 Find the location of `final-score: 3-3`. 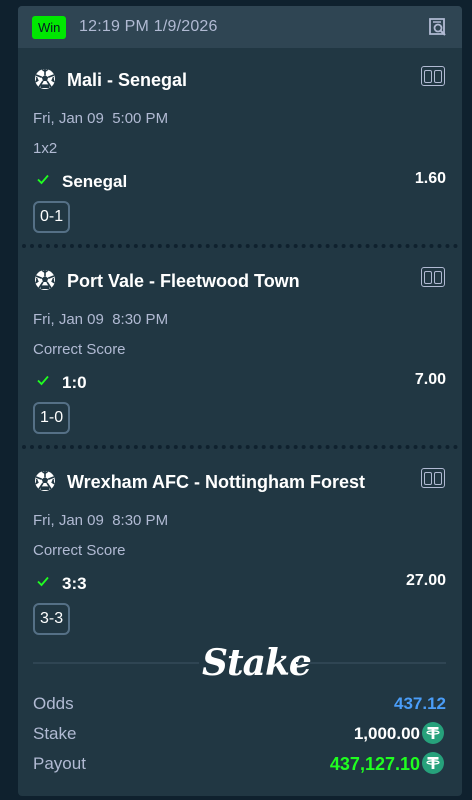

final-score: 3-3 is located at coordinates (52, 619).